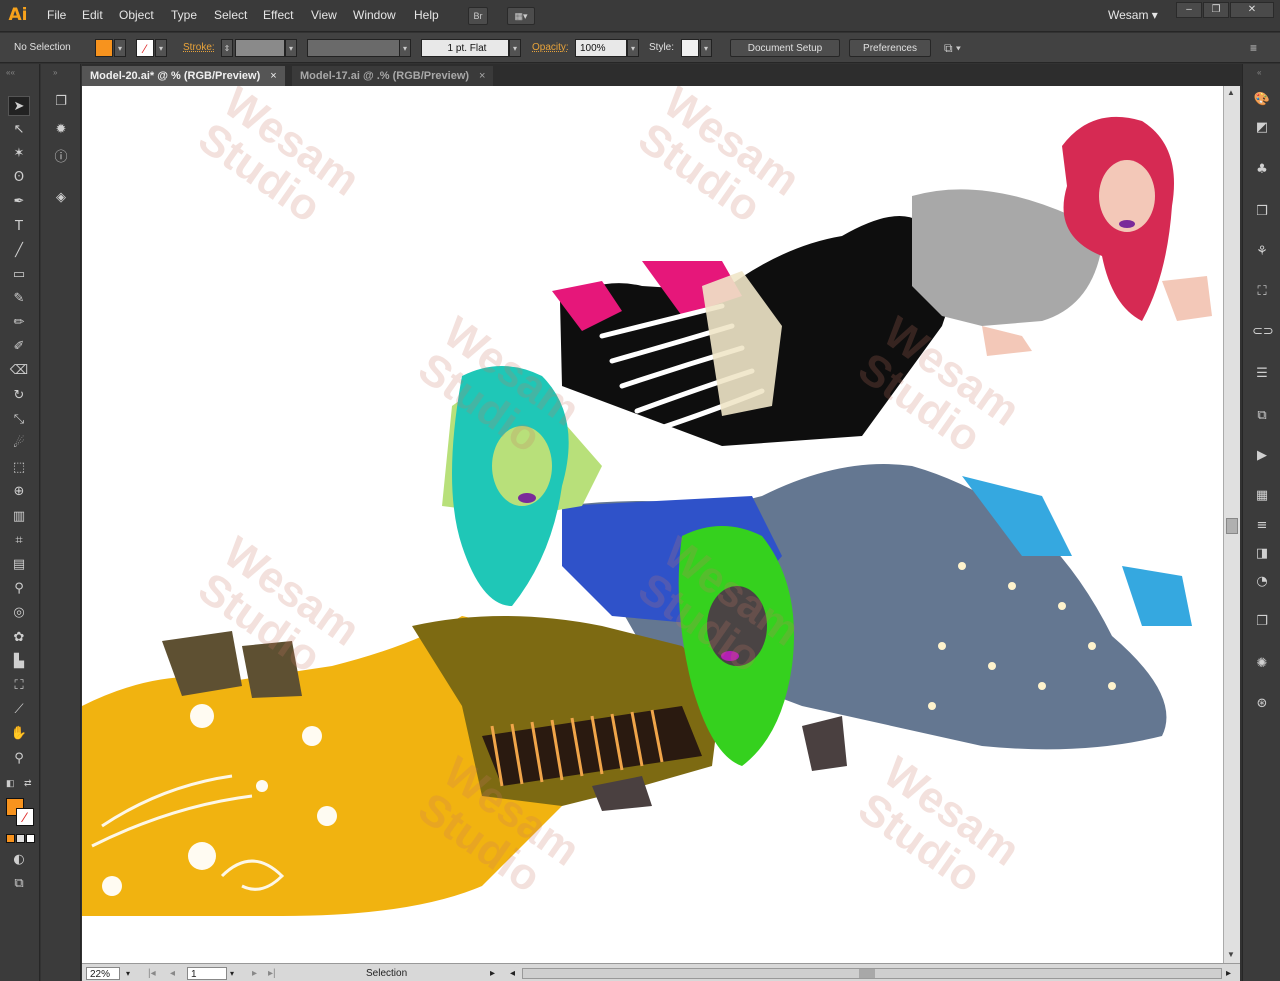 The width and height of the screenshot is (1280, 981). What do you see at coordinates (1262, 582) in the screenshot?
I see `transparency-panel-icon: ◔` at bounding box center [1262, 582].